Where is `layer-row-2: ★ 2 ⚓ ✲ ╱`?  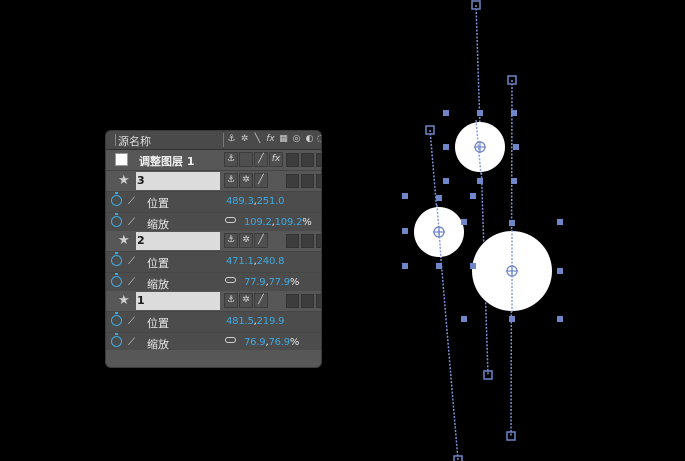 layer-row-2: ★ 2 ⚓ ✲ ╱ is located at coordinates (213, 241).